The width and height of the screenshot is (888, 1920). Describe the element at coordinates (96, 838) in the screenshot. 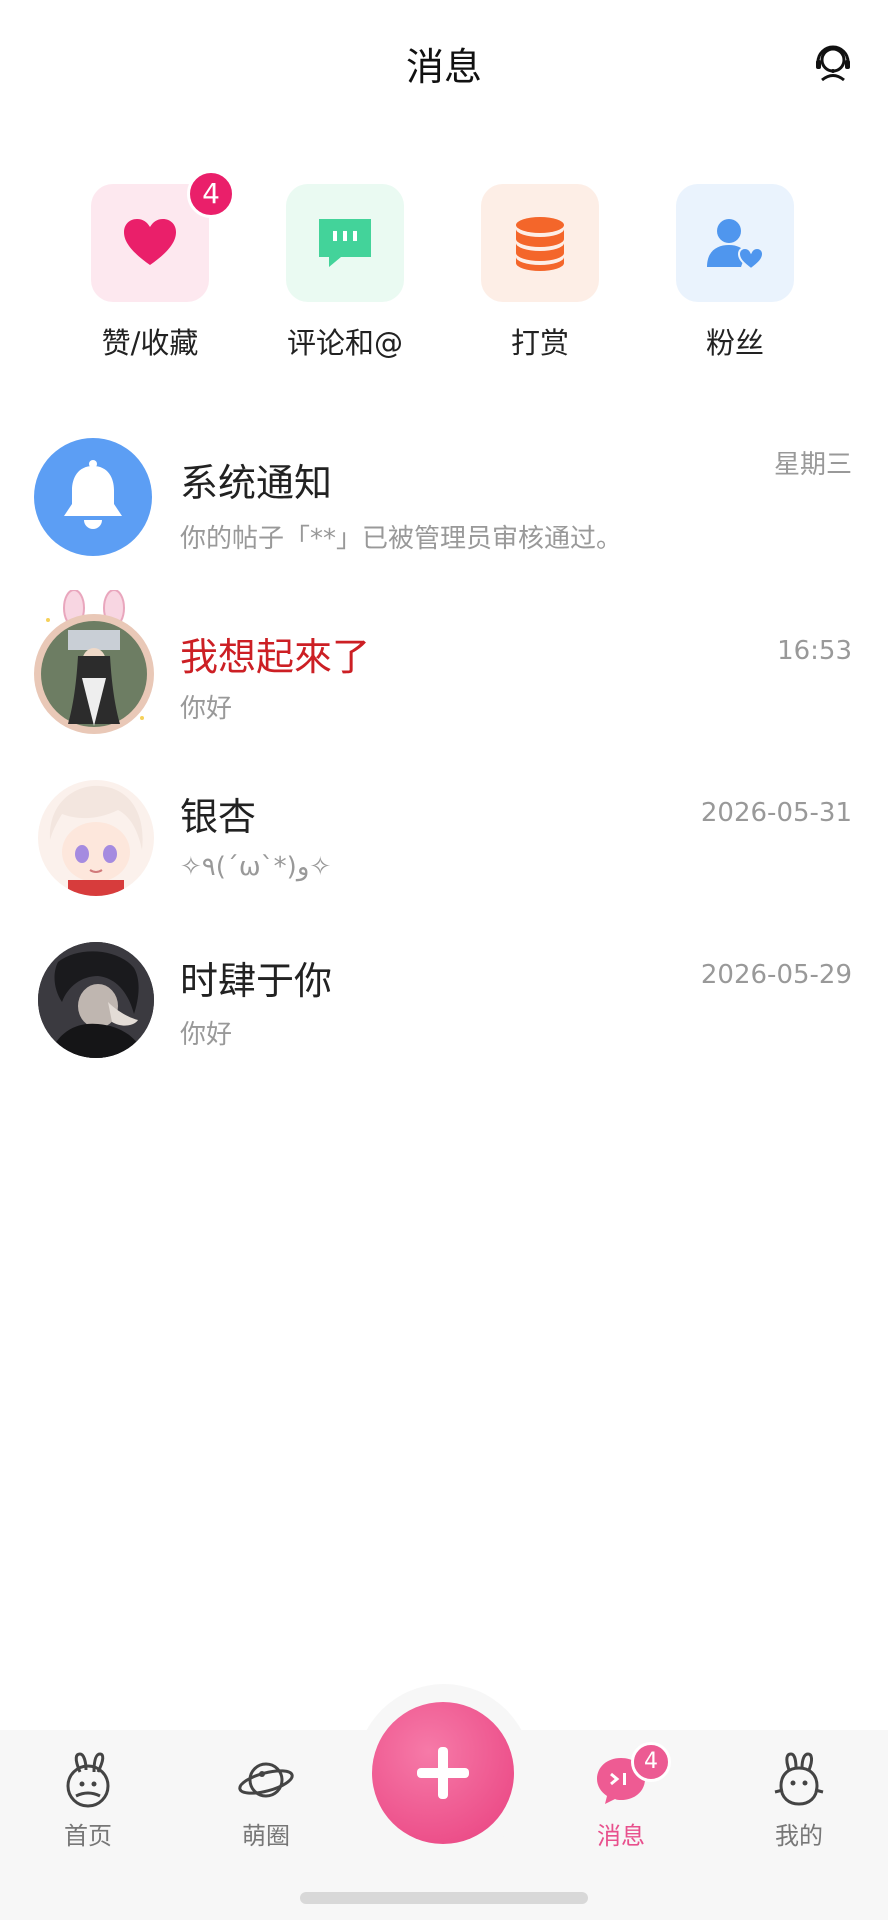

I see `user-avatar-anime` at that location.